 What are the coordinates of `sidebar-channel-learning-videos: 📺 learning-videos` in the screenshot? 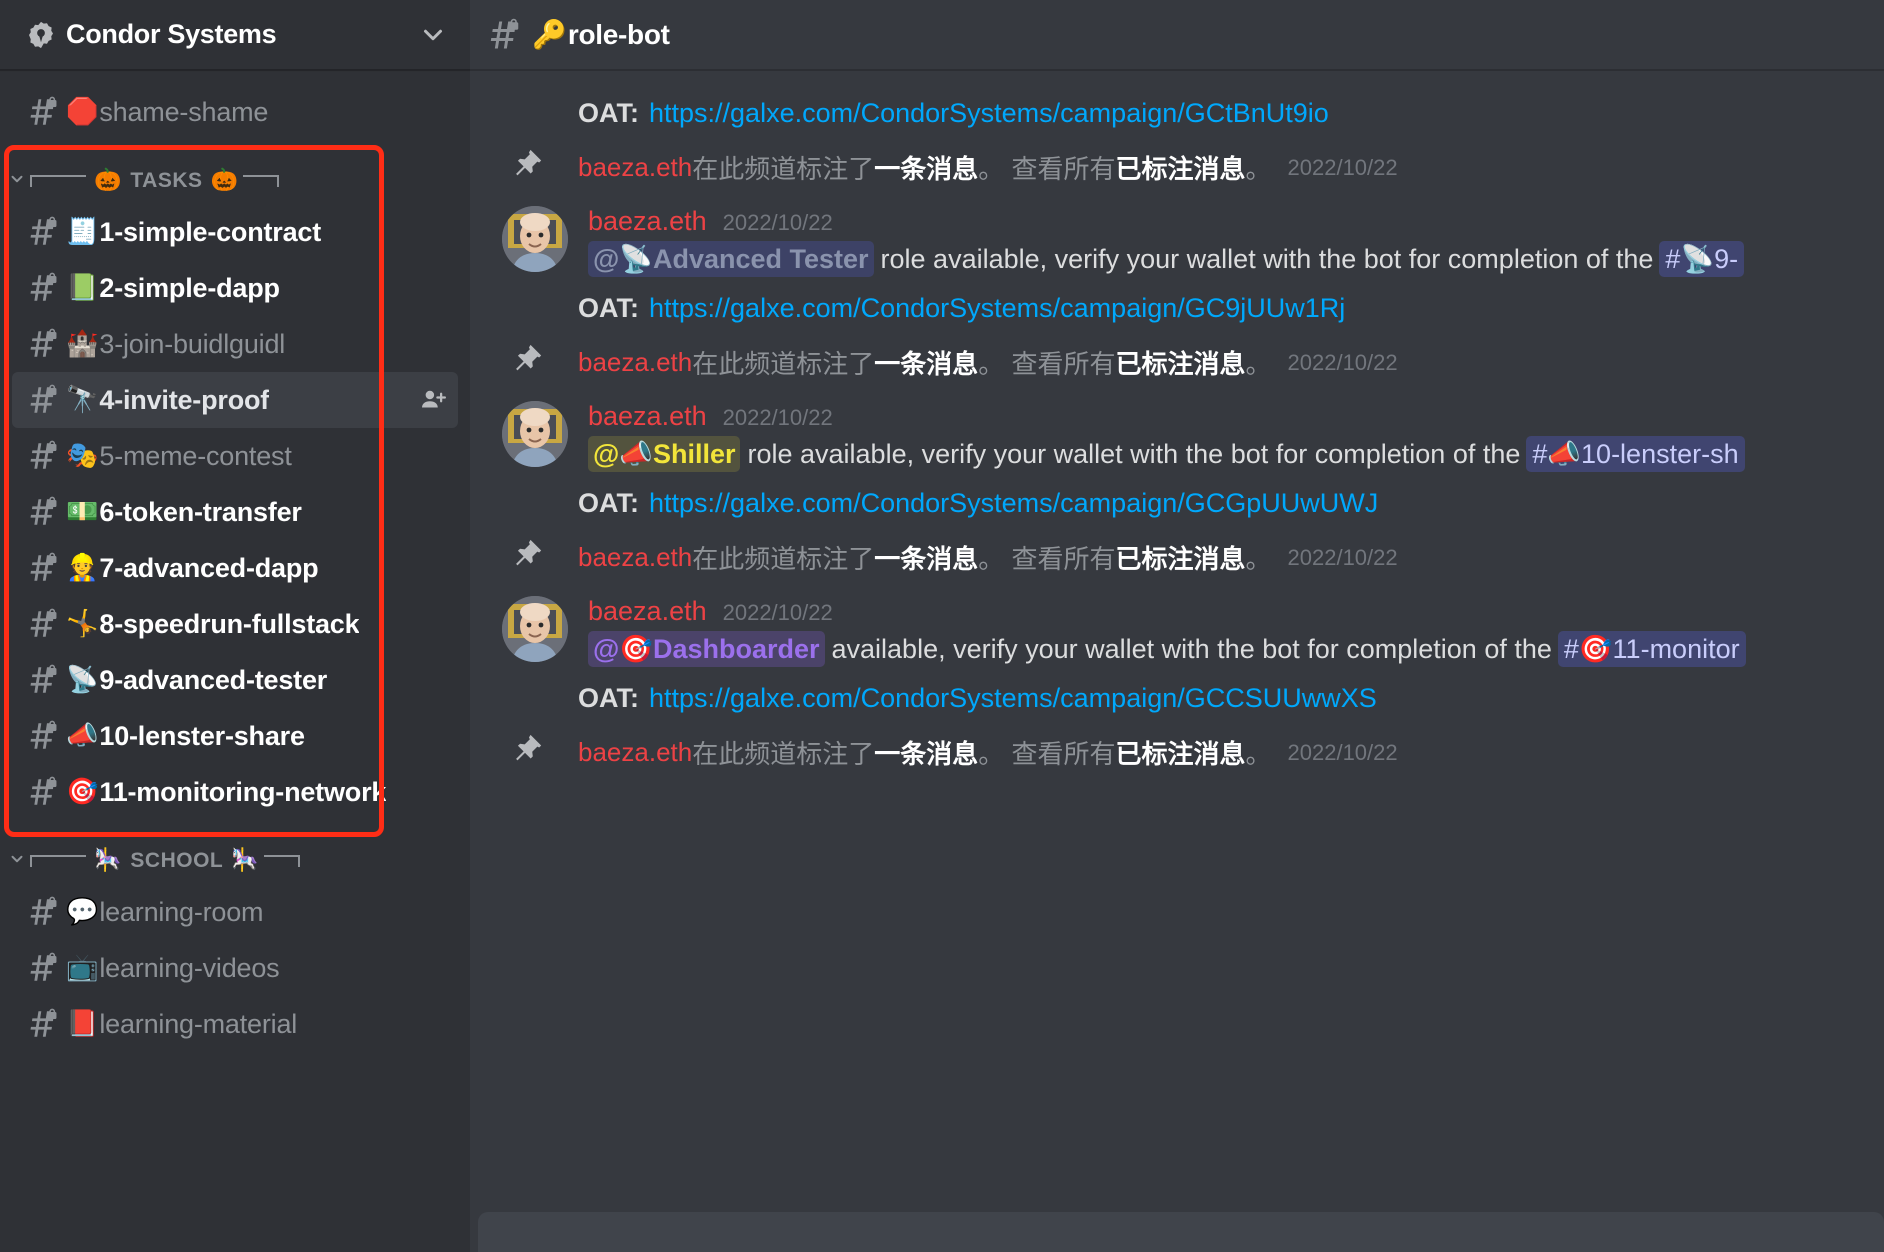 It's located at (235, 968).